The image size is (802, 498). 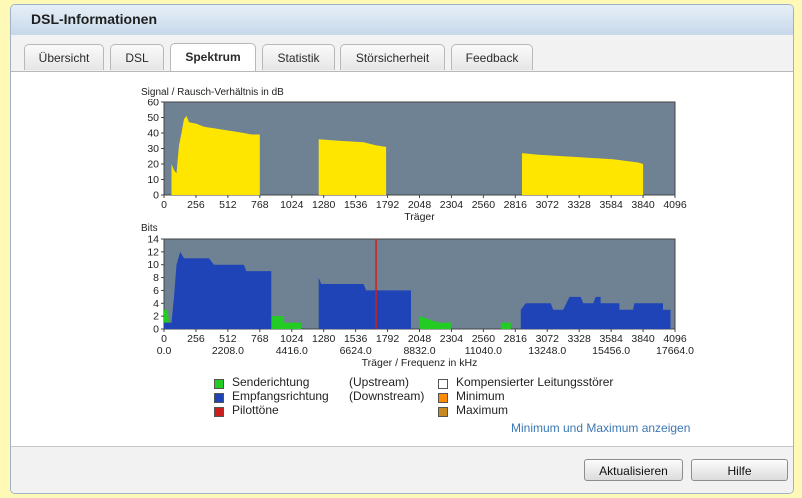 I want to click on legend-swatch-max, so click(x=443, y=412).